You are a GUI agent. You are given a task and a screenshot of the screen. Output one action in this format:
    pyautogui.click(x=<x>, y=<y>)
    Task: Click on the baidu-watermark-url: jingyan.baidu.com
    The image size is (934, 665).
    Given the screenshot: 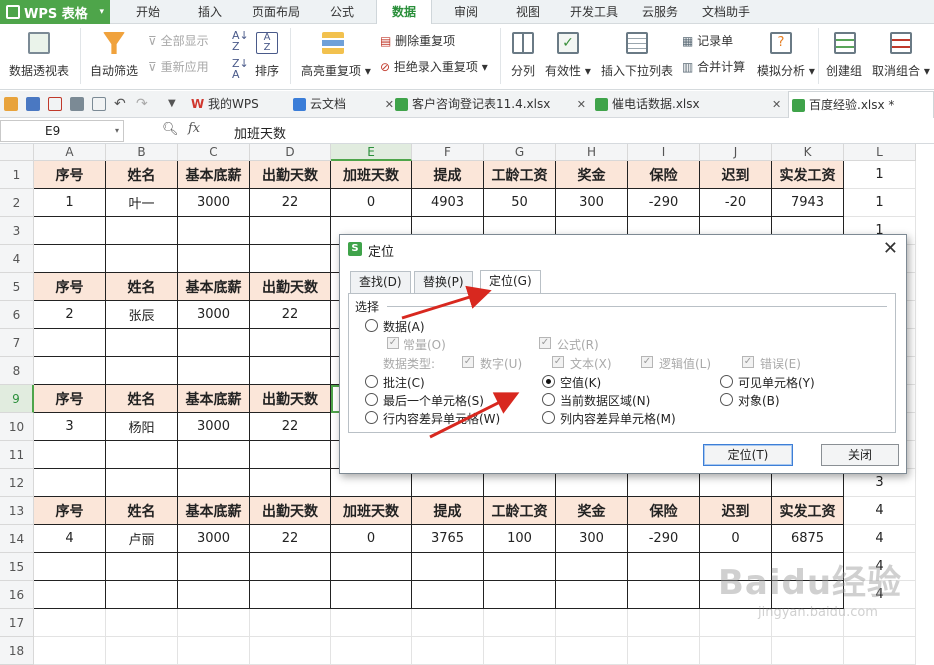 What is the action you would take?
    pyautogui.click(x=818, y=612)
    